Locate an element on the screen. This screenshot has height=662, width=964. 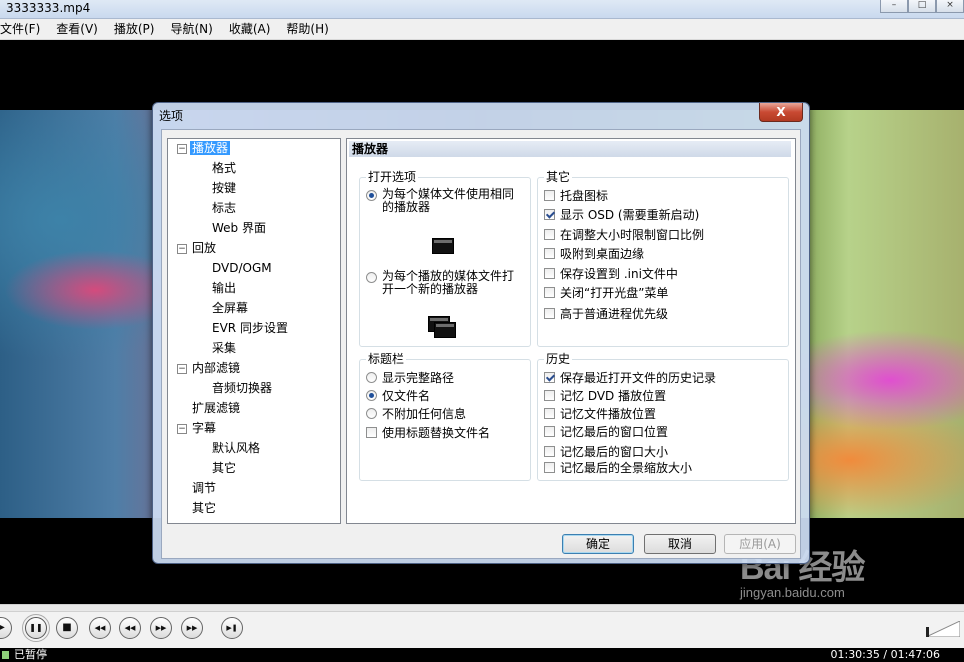
dialog-close-button: X is located at coordinates (781, 112).